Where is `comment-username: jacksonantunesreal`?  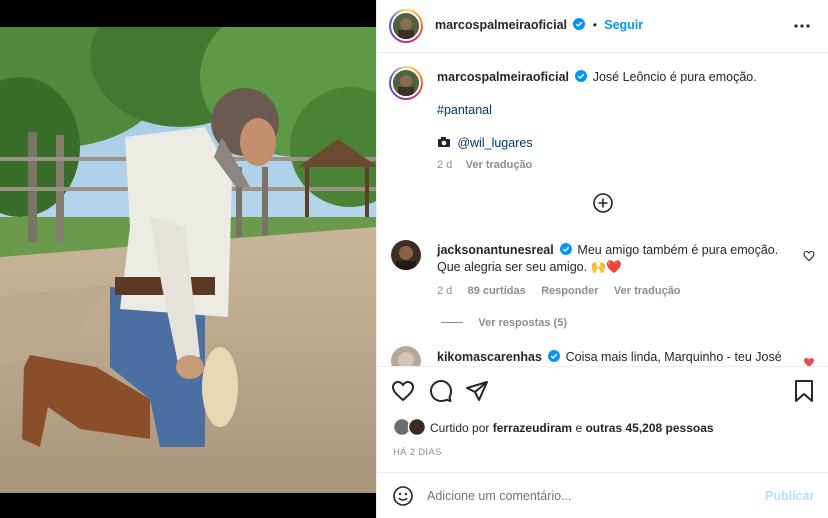 comment-username: jacksonantunesreal is located at coordinates (495, 250).